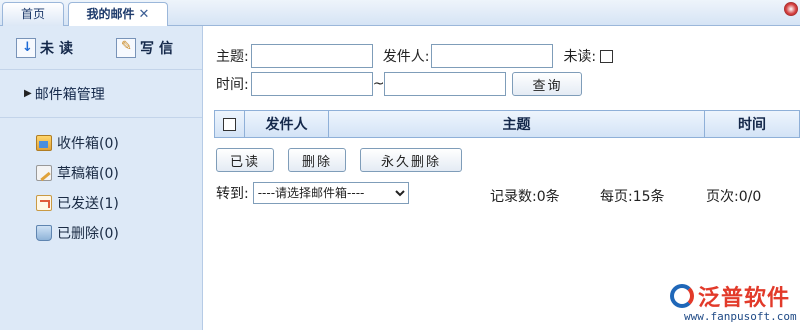  I want to click on tab-my-mail: 我的邮件 ✕, so click(118, 14).